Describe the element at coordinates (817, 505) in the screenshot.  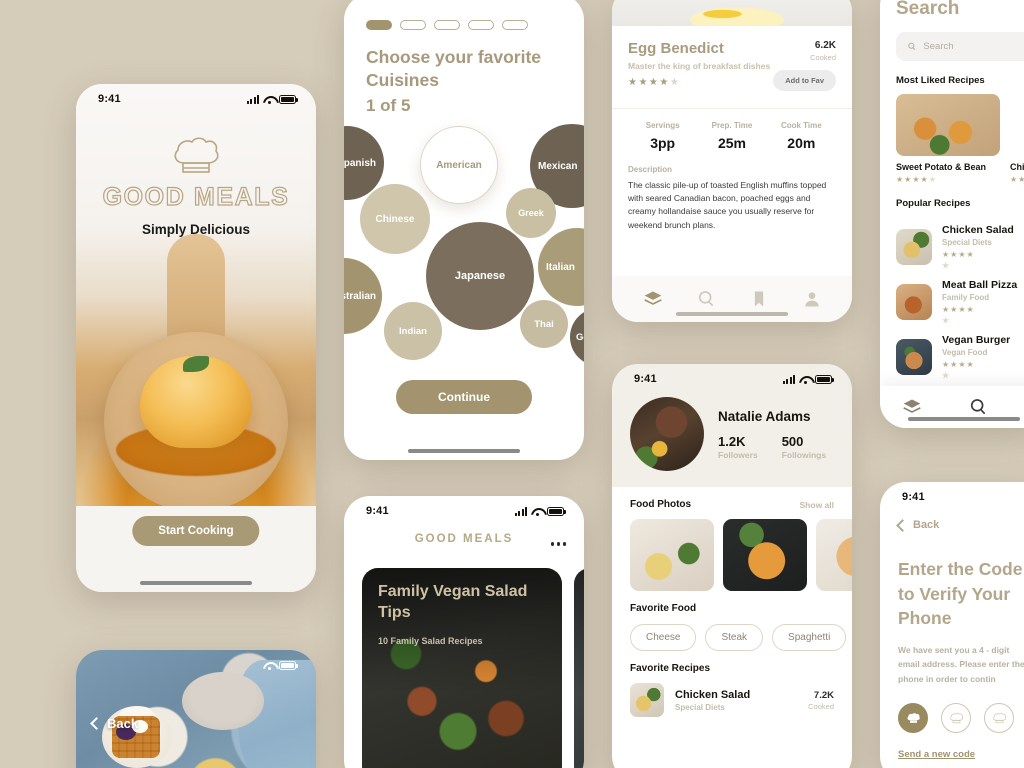
I see `show-all-link: Show all` at that location.